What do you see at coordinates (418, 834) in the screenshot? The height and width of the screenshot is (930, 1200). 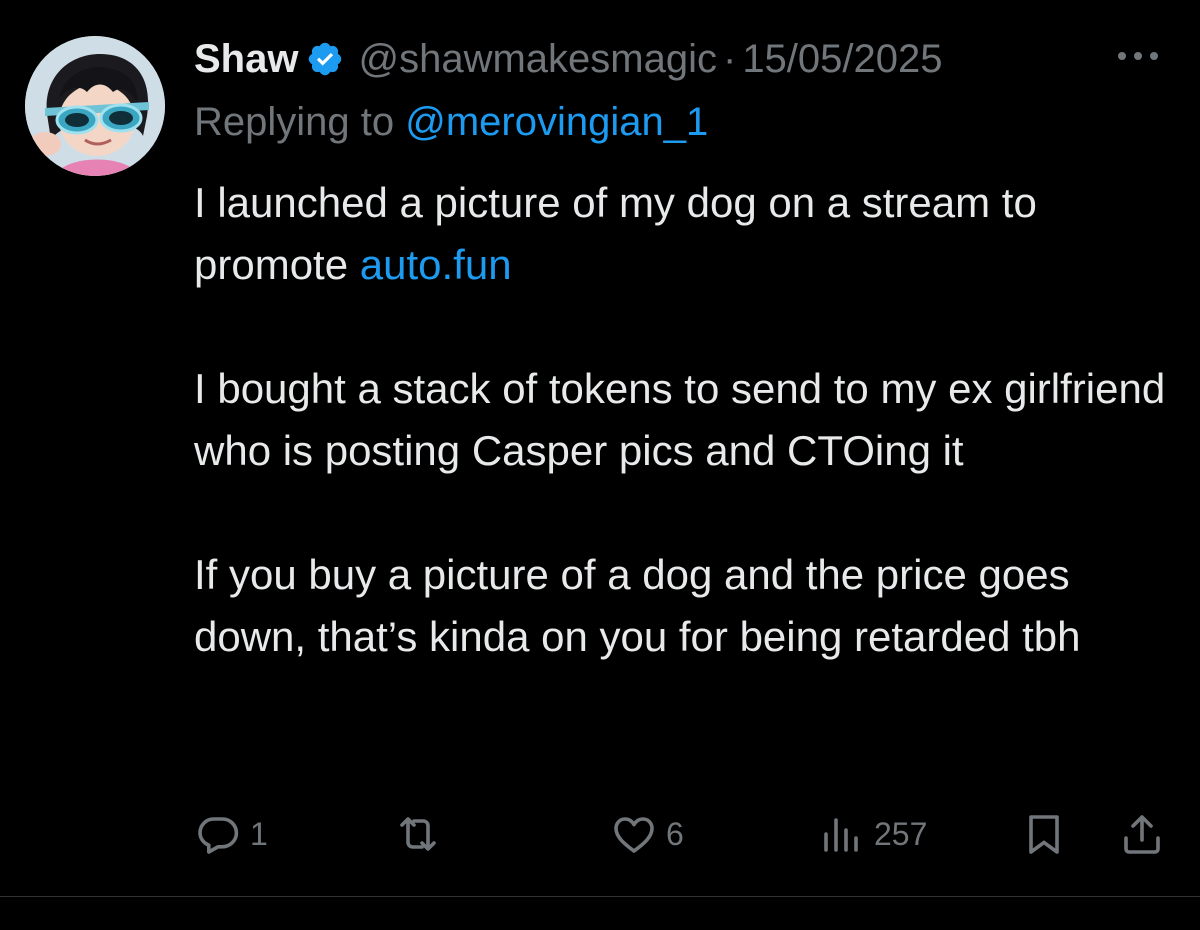 I see `repost-icon` at bounding box center [418, 834].